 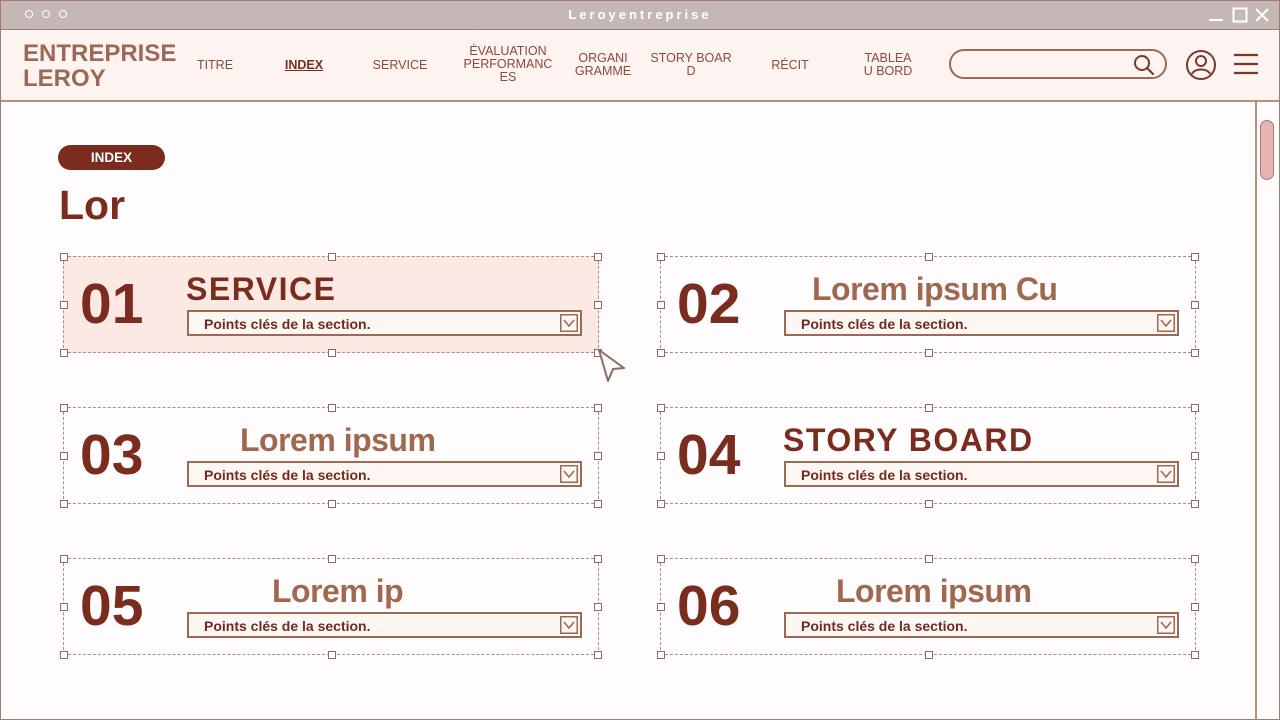 What do you see at coordinates (215, 65) in the screenshot?
I see `nav-item-titre: TITRE` at bounding box center [215, 65].